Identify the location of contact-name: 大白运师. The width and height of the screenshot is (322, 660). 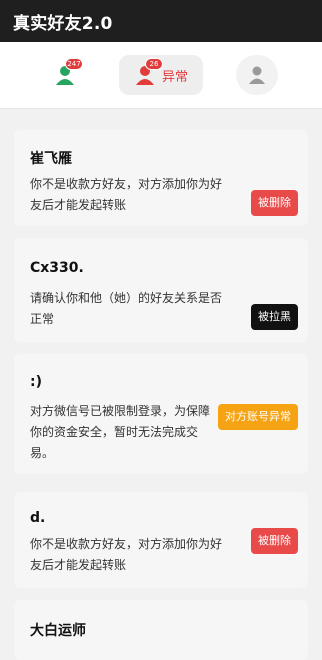
(58, 631).